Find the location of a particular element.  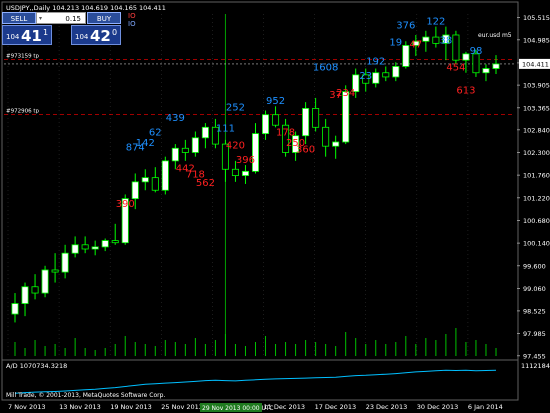

y-tick-label: 100.680 is located at coordinates (536, 221).